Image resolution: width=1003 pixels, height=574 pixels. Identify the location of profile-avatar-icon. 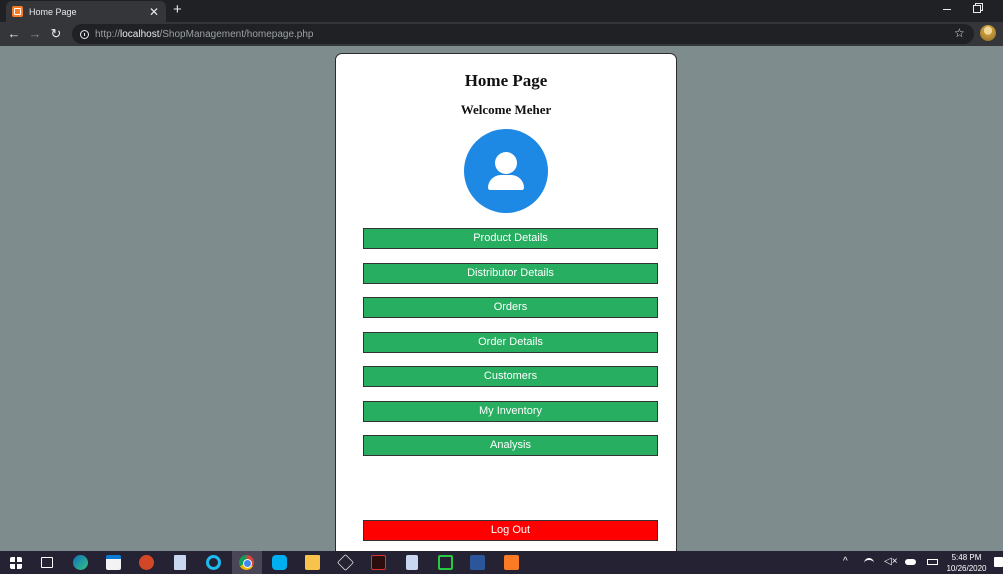
(988, 33).